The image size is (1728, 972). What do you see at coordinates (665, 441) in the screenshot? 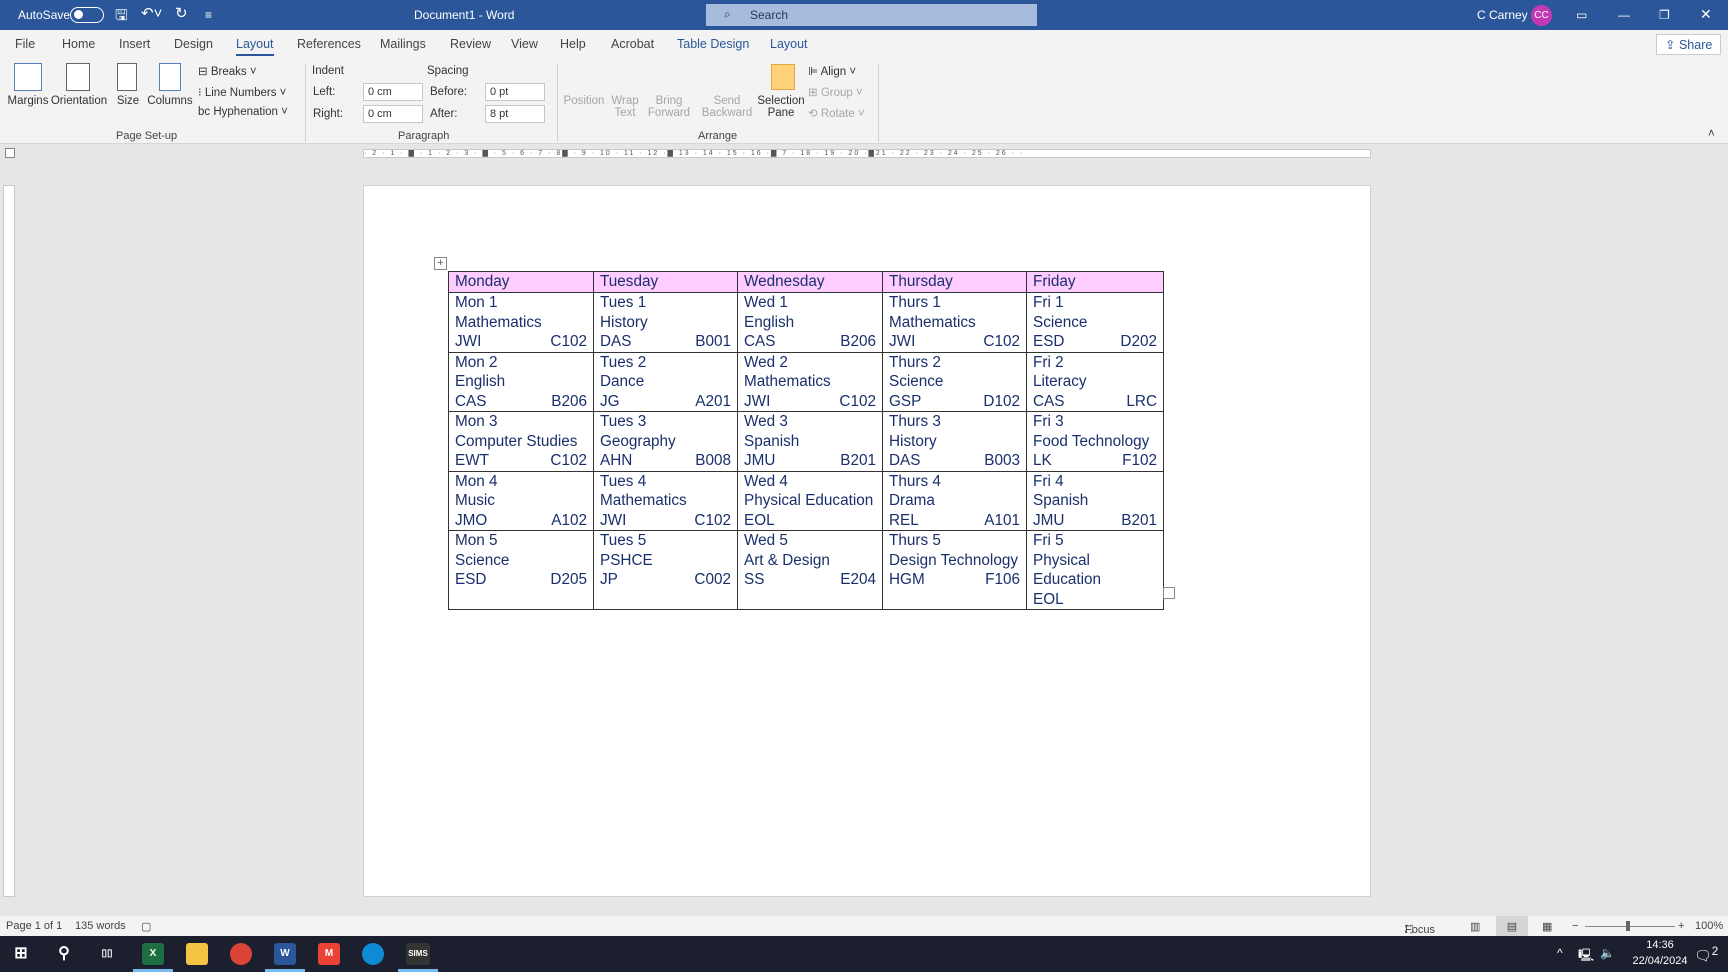
I see `lesson-cell: Tues 3 Geography AHN B008` at bounding box center [665, 441].